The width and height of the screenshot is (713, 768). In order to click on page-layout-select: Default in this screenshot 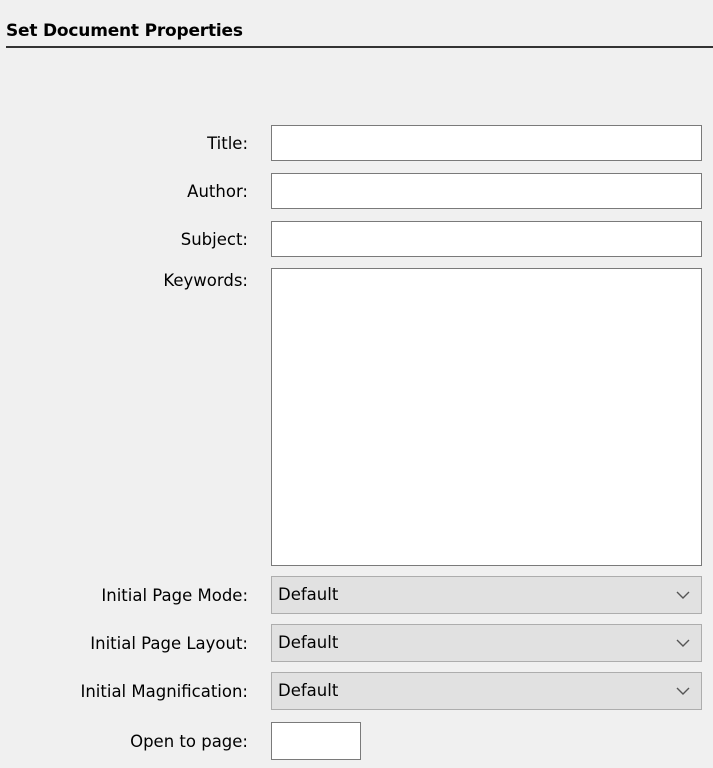, I will do `click(486, 643)`.